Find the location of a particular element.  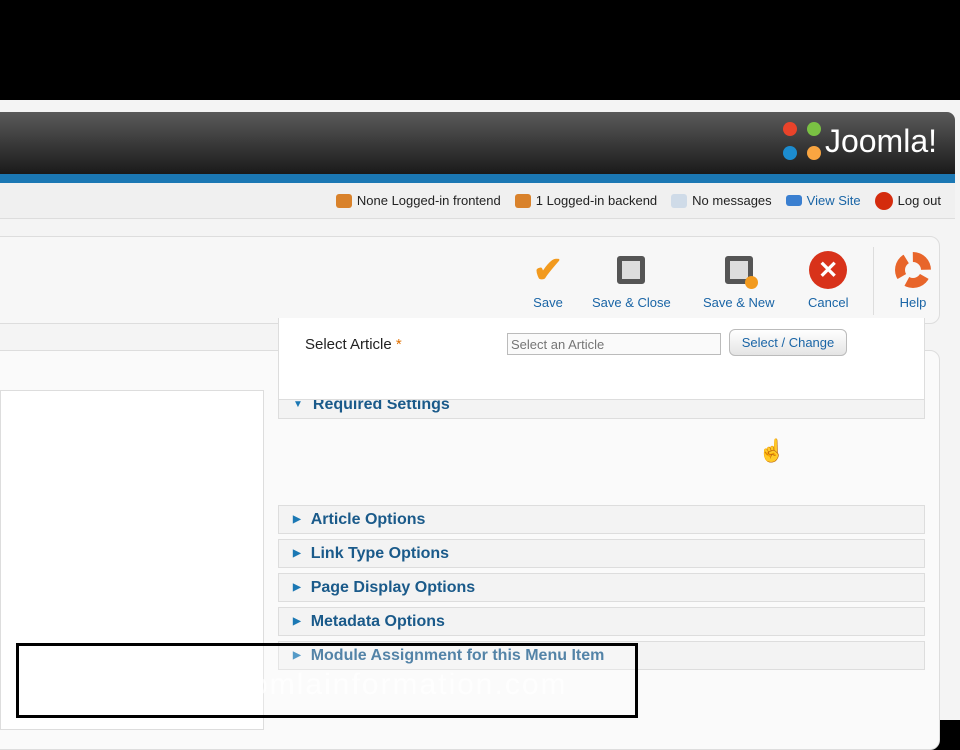

frontend-users: None Logged-in frontend is located at coordinates (428, 200).